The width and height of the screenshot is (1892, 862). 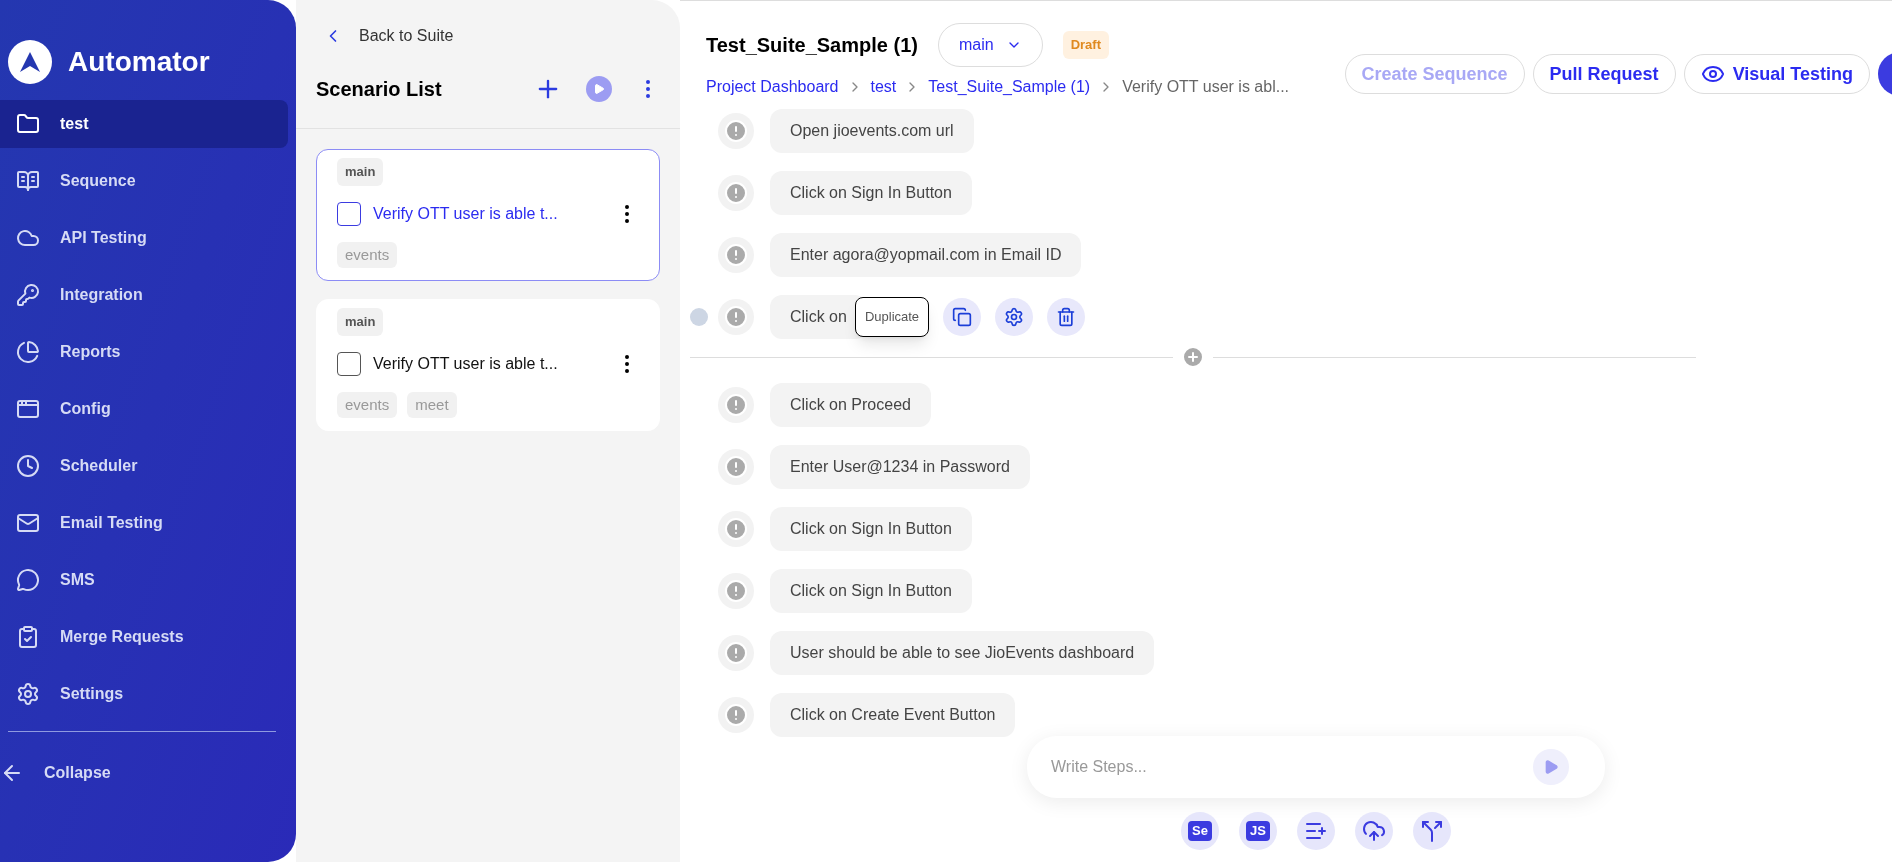 What do you see at coordinates (883, 87) in the screenshot?
I see `breadcrumb-link: test` at bounding box center [883, 87].